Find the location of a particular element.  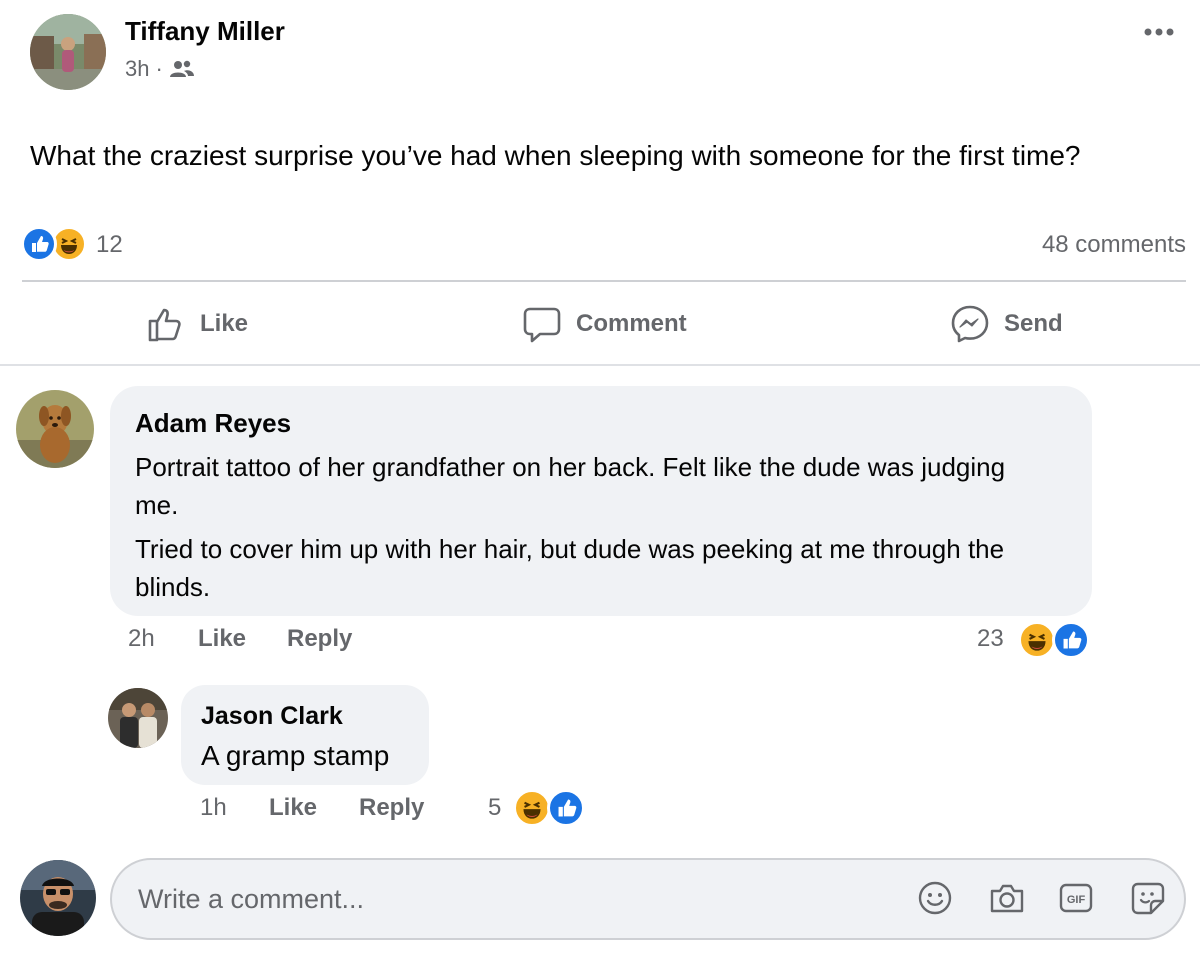

camera-icon is located at coordinates (1007, 898).